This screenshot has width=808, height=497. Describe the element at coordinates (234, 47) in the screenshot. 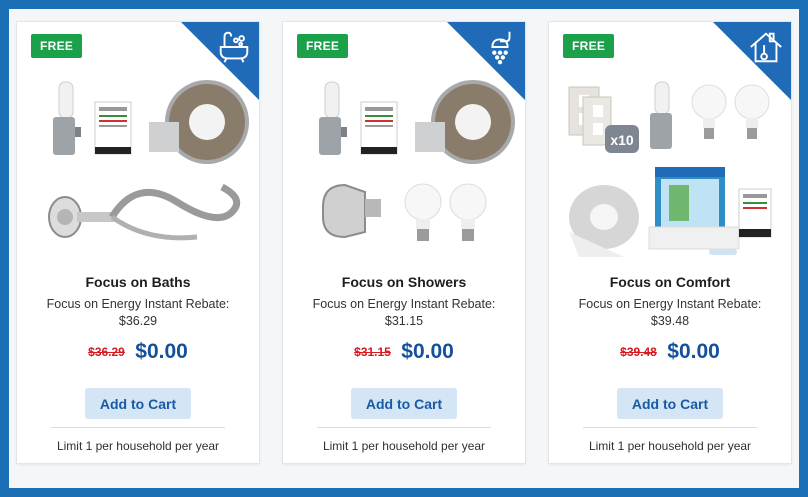

I see `bathtub-icon` at that location.